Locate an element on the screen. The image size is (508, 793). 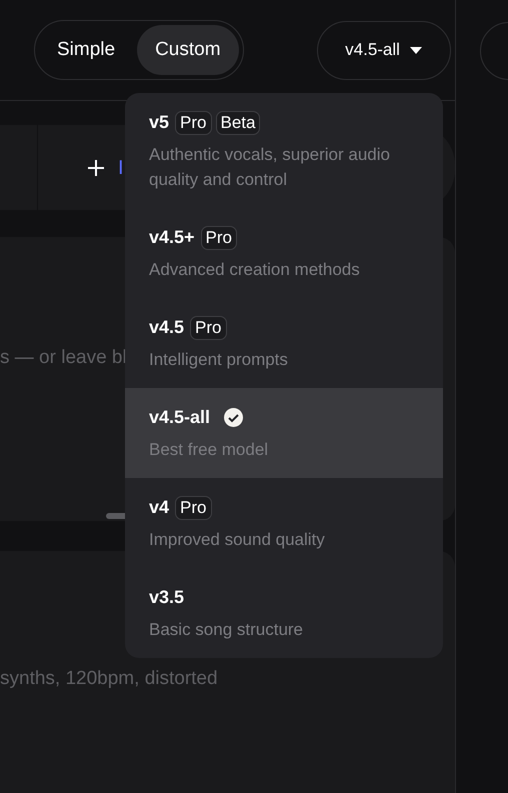
model-option: v4.5-all Best free model is located at coordinates (284, 433).